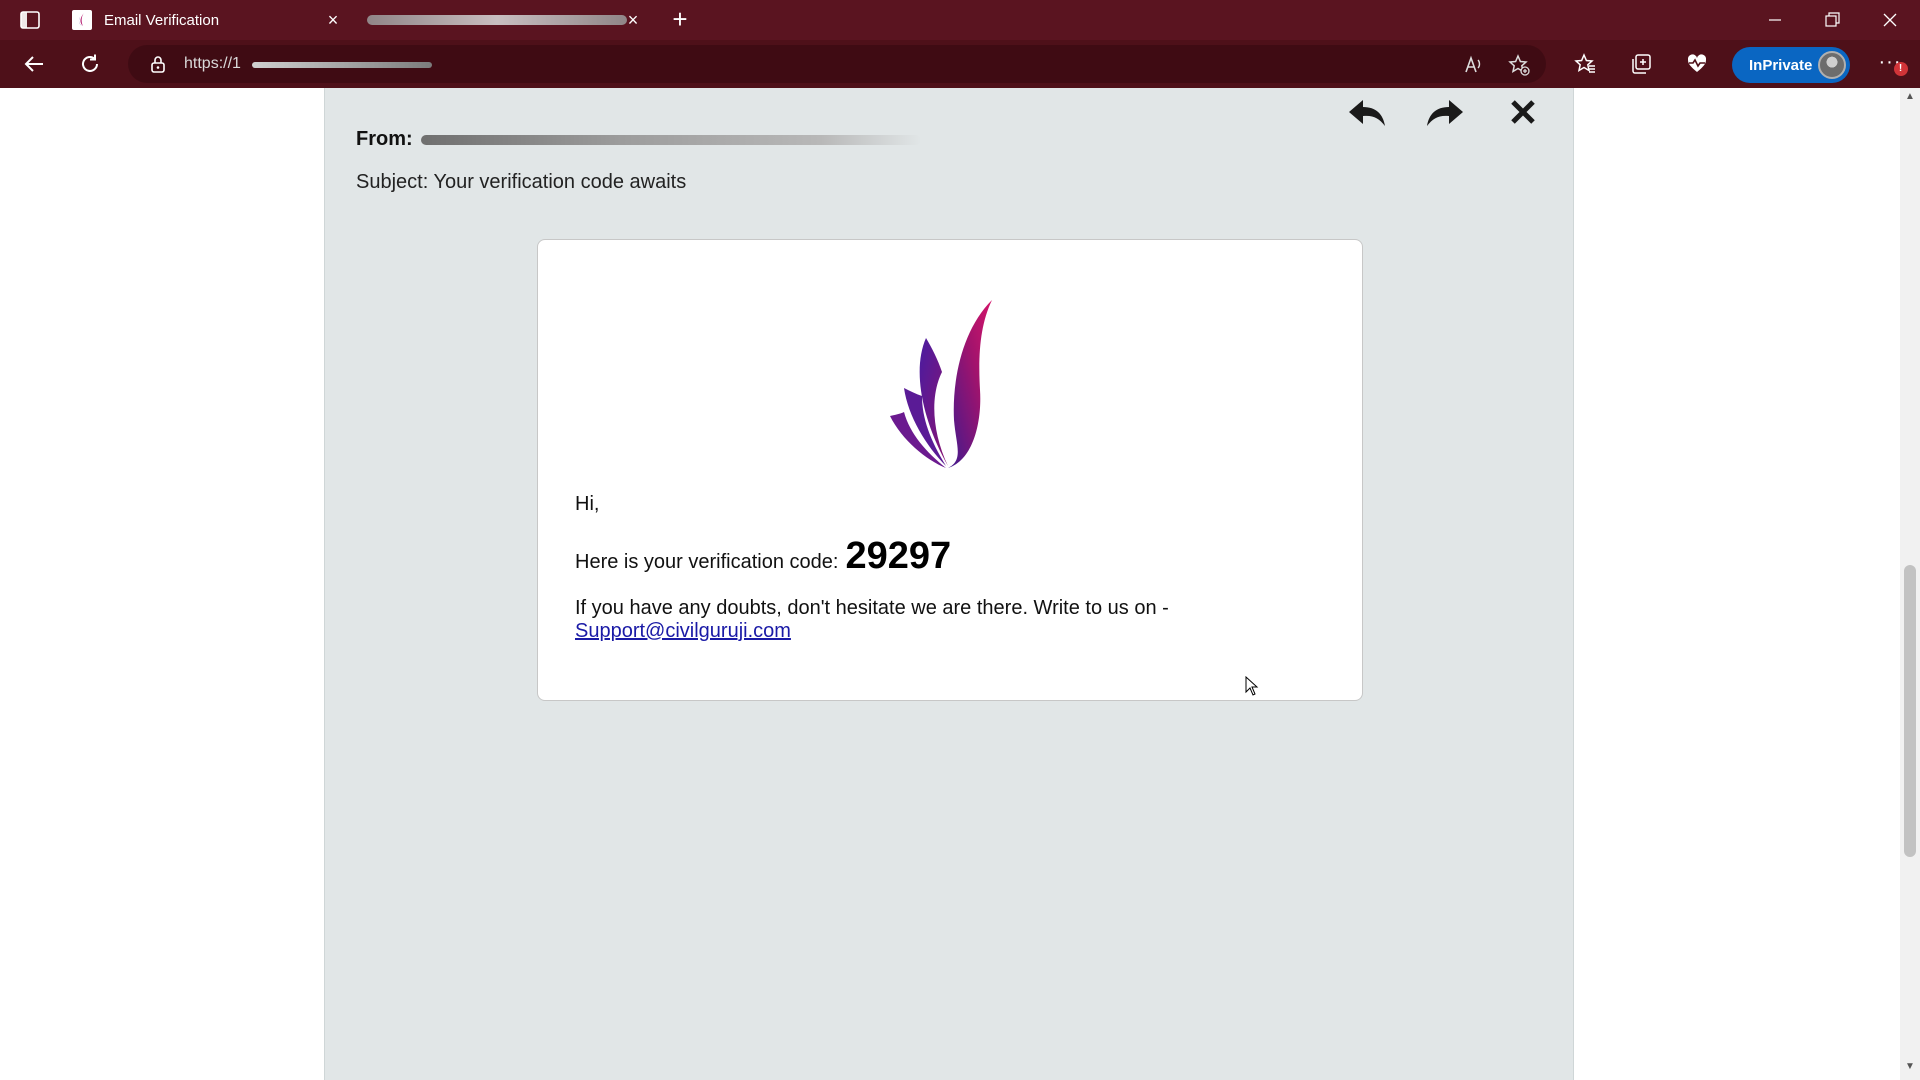 This screenshot has width=1920, height=1080. What do you see at coordinates (1910, 711) in the screenshot?
I see `scroll-thumb` at bounding box center [1910, 711].